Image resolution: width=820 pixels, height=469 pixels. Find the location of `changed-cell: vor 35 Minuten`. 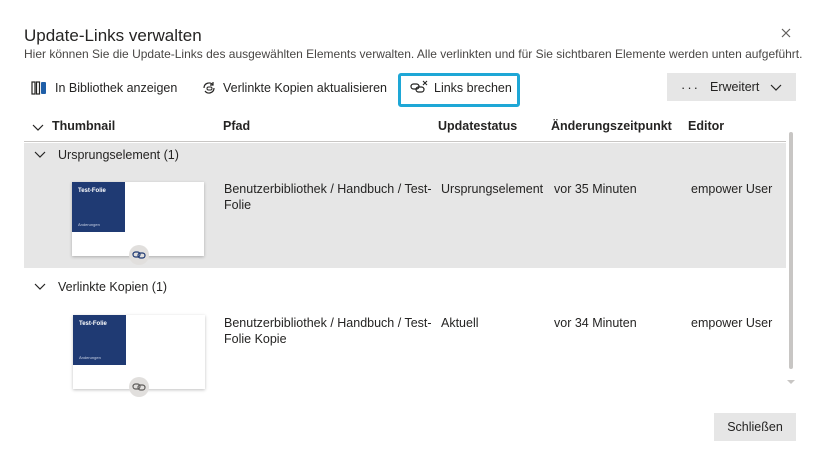

changed-cell: vor 35 Minuten is located at coordinates (595, 189).